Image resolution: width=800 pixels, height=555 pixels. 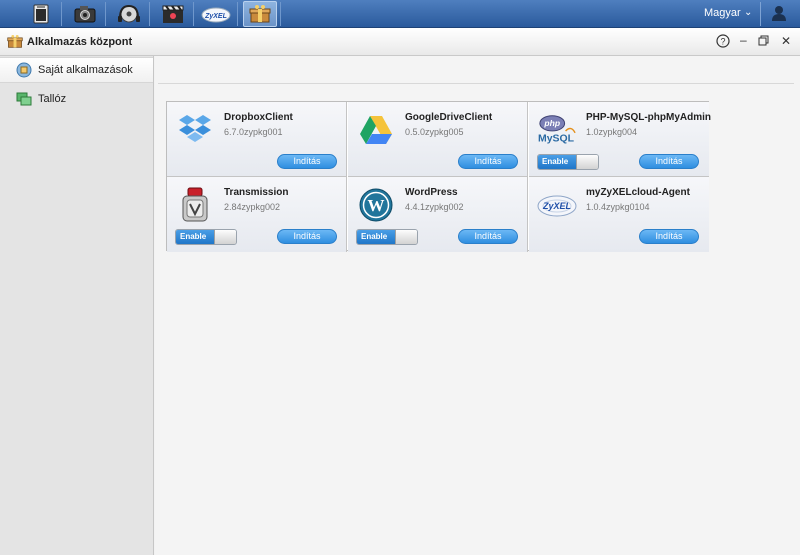 I want to click on taskbar-music-button, so click(x=129, y=14).